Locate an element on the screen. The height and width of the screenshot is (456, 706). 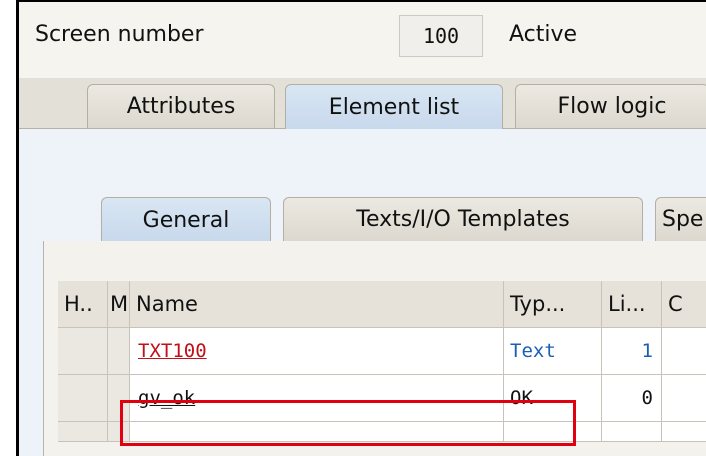
screen-number-field: 100 is located at coordinates (441, 36).